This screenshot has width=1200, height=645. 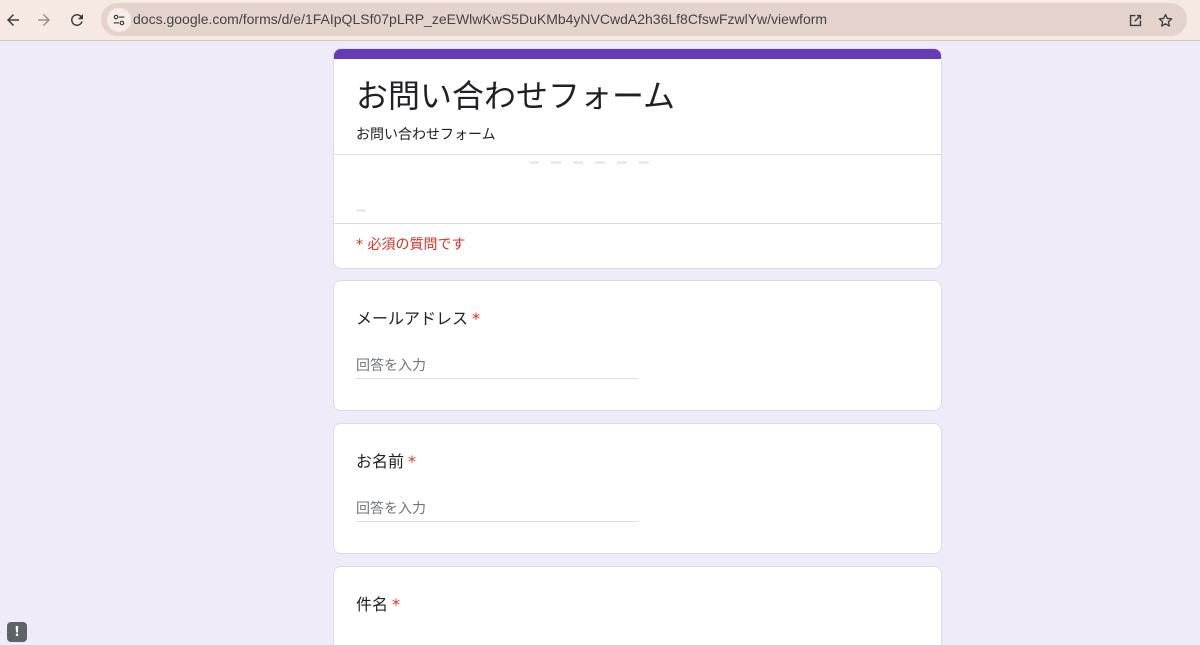 I want to click on question-title: お名前 *, so click(x=386, y=460).